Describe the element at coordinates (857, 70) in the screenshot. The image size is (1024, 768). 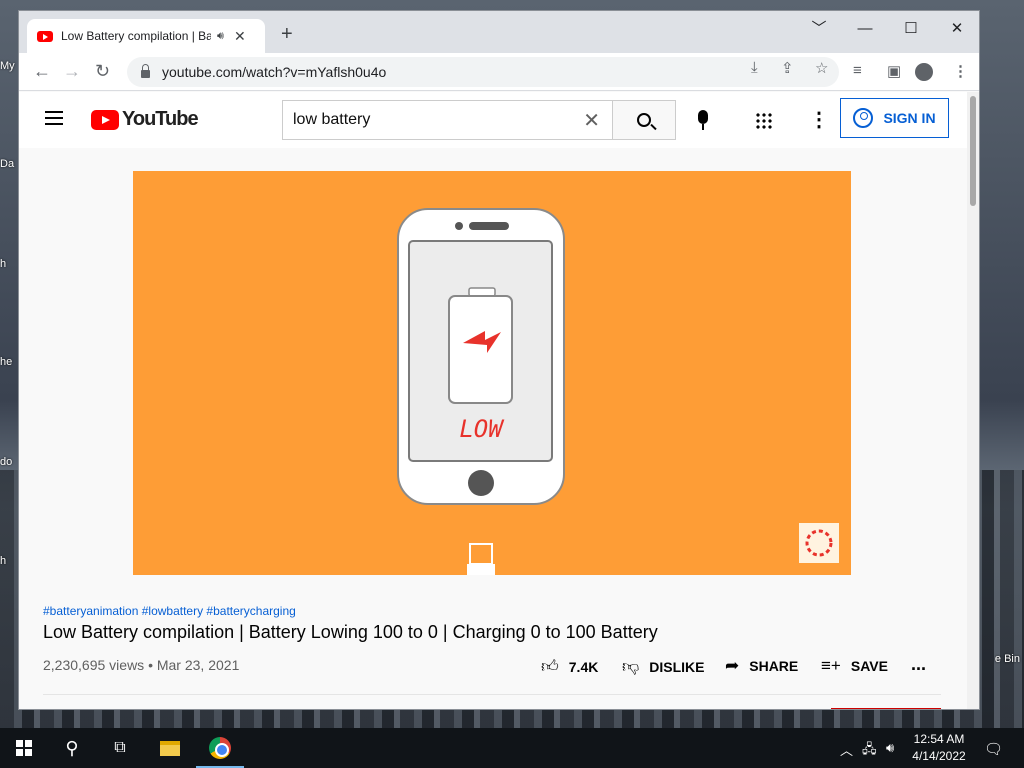
I see `media-control-icon: ≡` at that location.